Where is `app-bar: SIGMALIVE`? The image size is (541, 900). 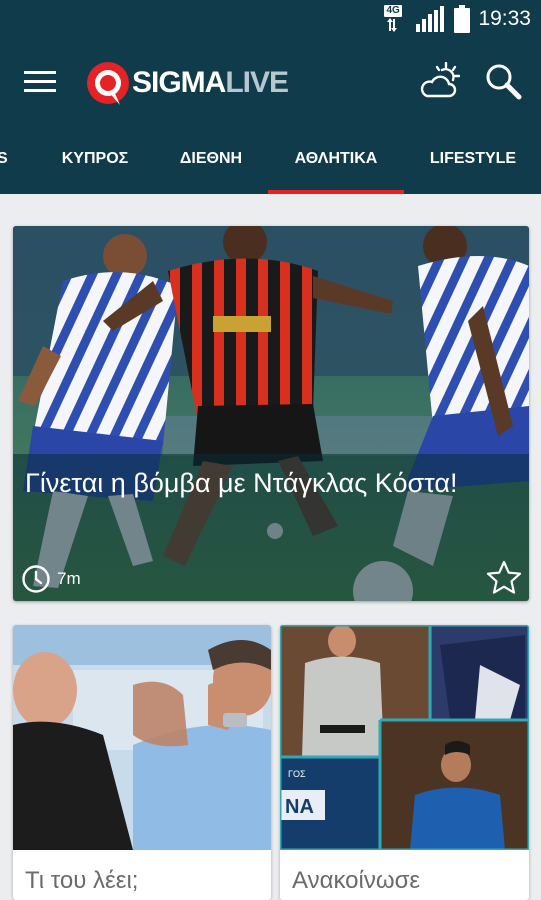 app-bar: SIGMALIVE is located at coordinates (270, 83).